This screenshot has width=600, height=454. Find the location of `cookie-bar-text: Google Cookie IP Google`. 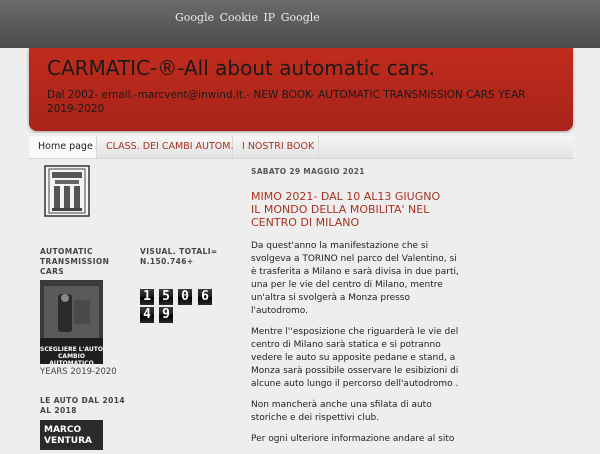

cookie-bar-text: Google Cookie IP Google is located at coordinates (247, 17).